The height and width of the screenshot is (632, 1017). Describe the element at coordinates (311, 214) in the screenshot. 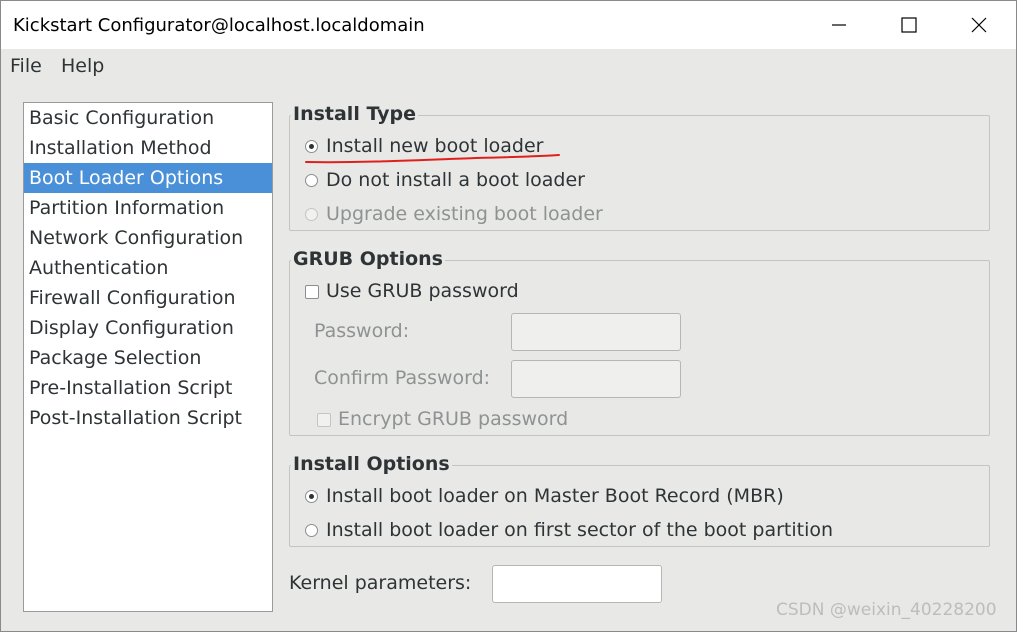

I see `upgrade-radio` at that location.